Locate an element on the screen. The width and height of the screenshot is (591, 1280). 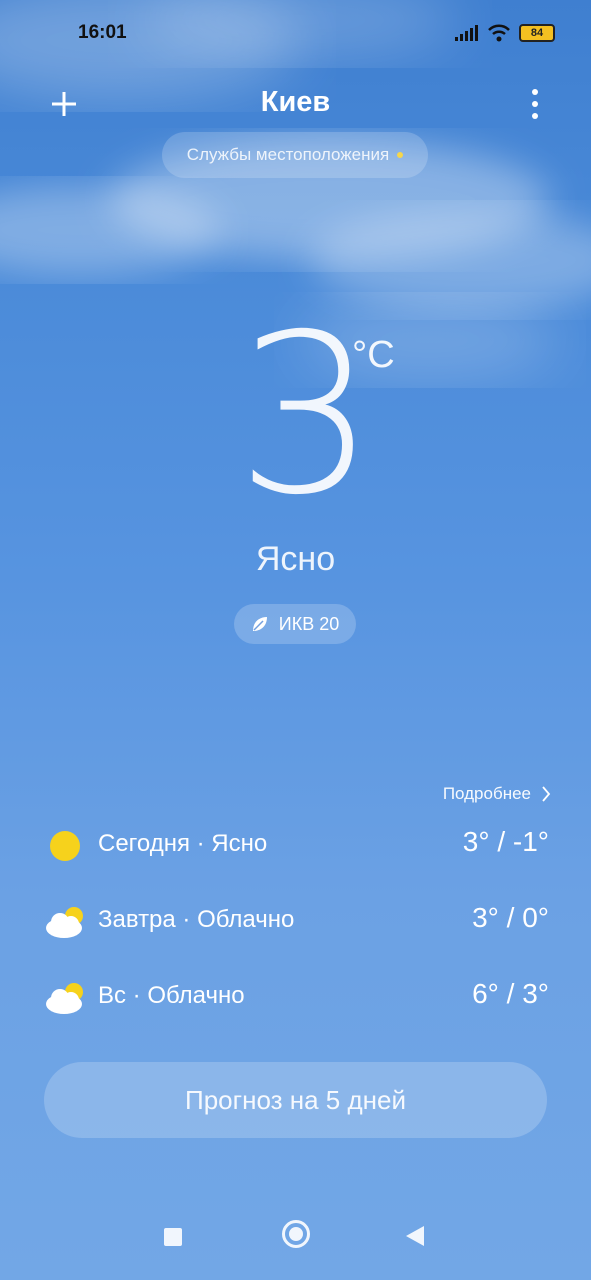
city-title: Киев is located at coordinates (295, 102).